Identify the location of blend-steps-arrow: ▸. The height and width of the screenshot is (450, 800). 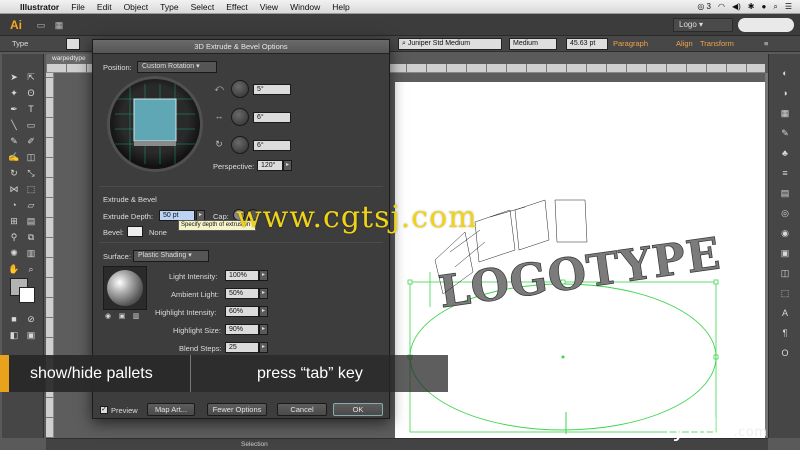
(263, 347).